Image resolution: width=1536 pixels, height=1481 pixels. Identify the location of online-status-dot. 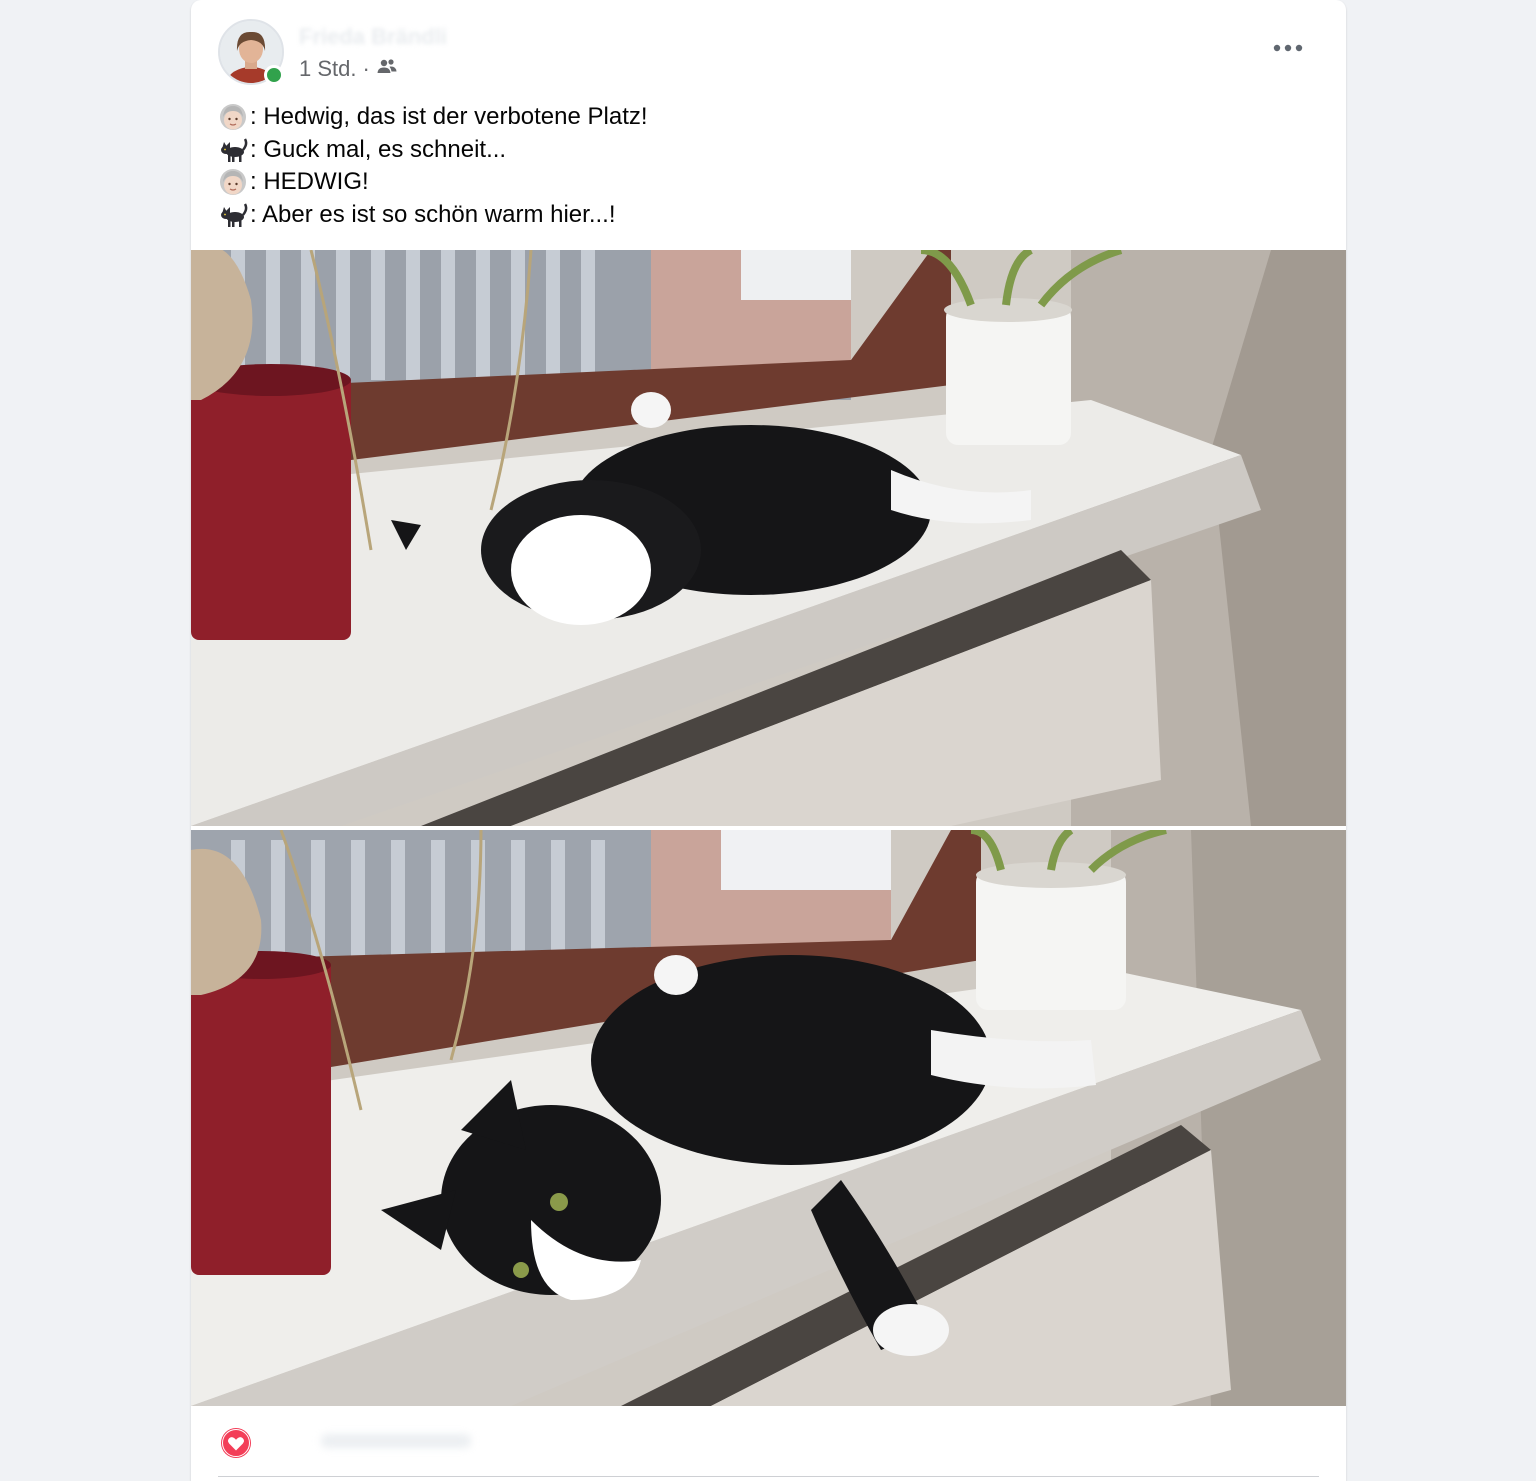
(274, 75).